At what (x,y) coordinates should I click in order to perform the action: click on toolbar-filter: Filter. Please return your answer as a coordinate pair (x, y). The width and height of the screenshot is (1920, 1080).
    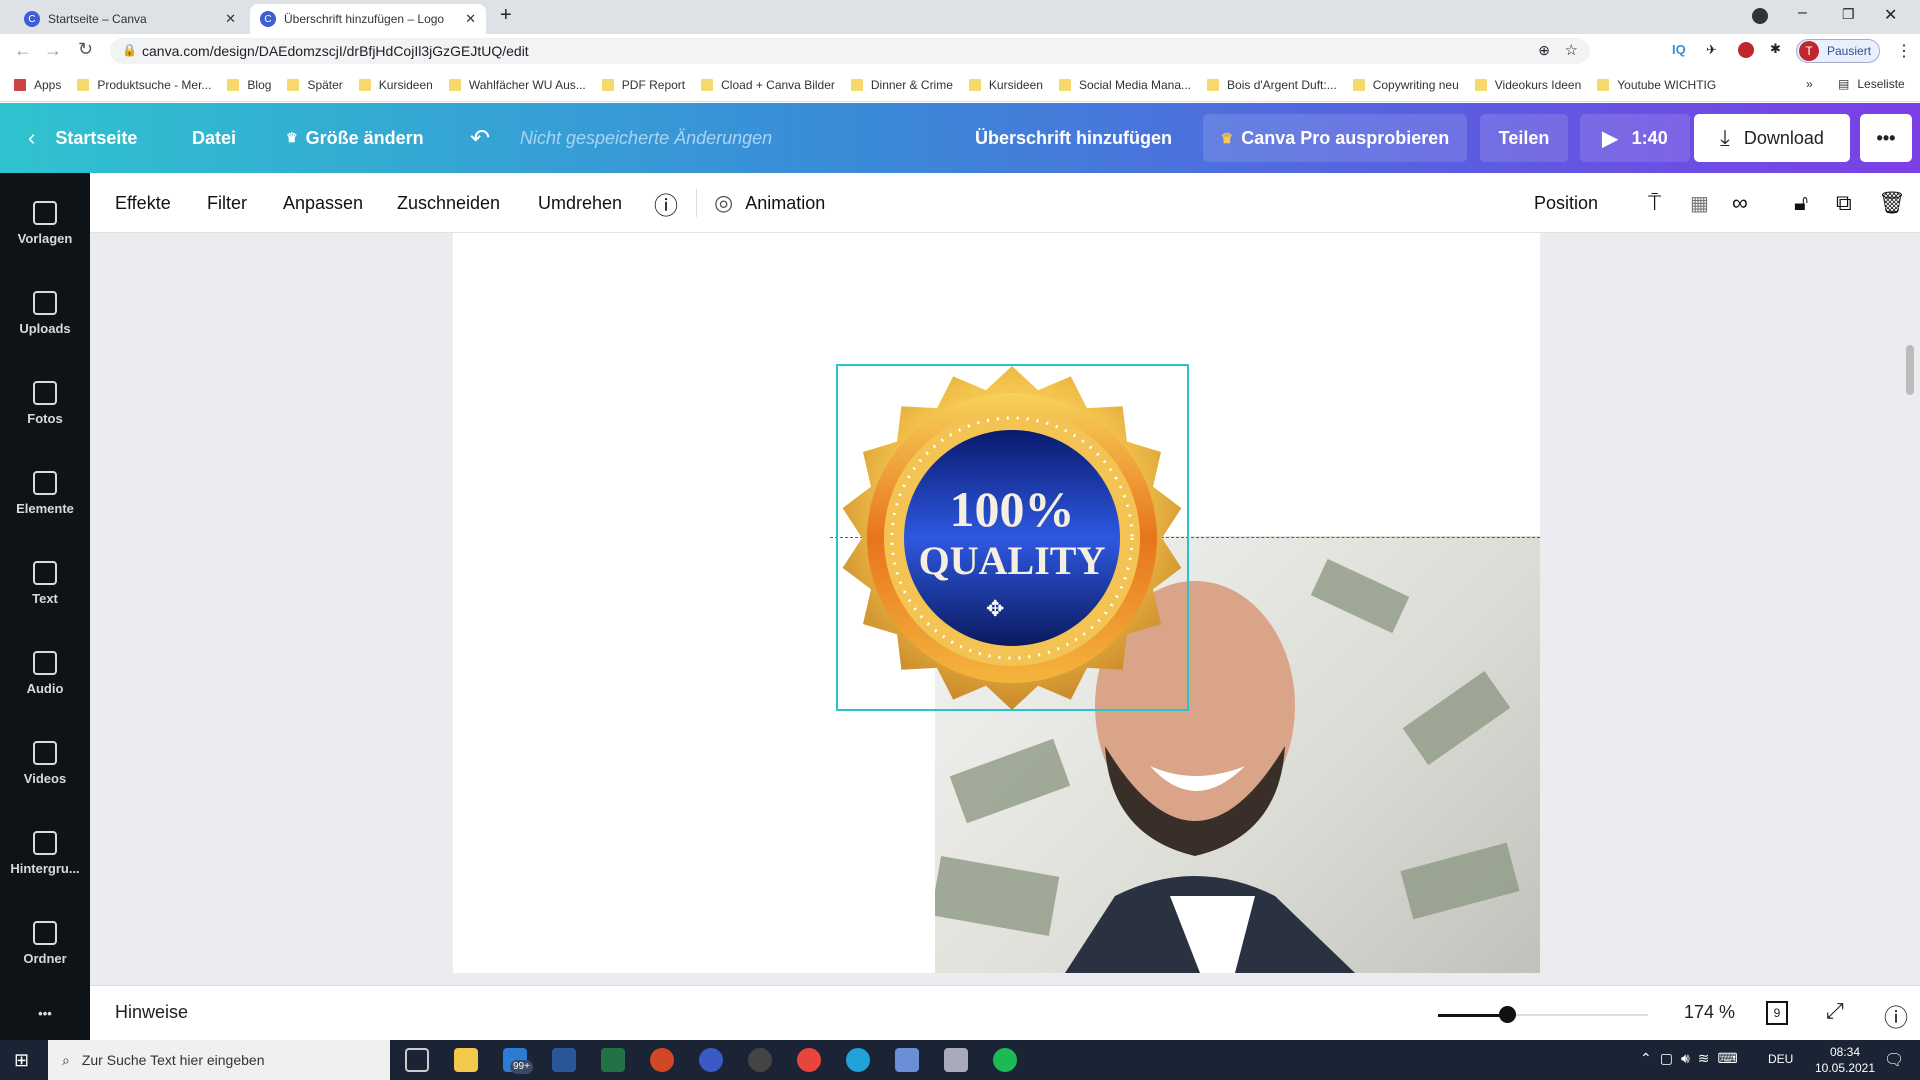
    Looking at the image, I should click on (227, 203).